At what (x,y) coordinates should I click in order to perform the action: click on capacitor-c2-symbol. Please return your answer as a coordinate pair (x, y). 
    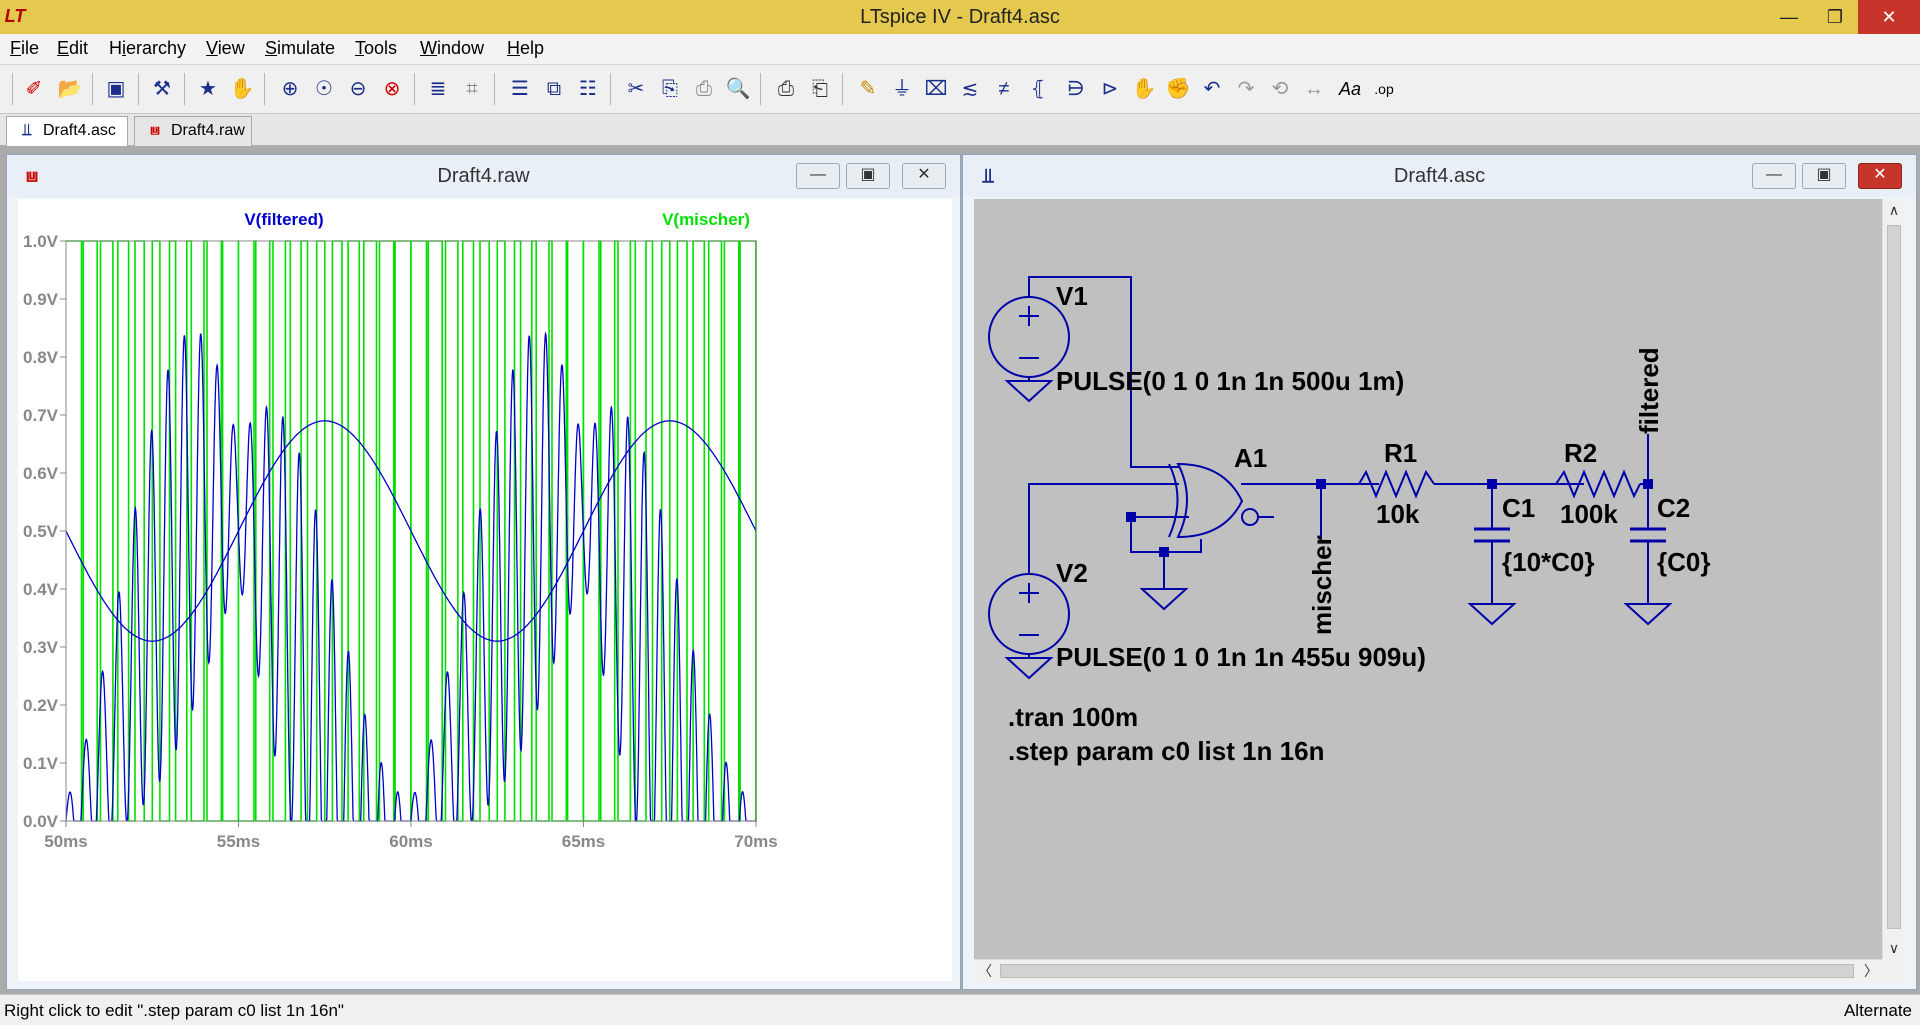
    Looking at the image, I should click on (1648, 535).